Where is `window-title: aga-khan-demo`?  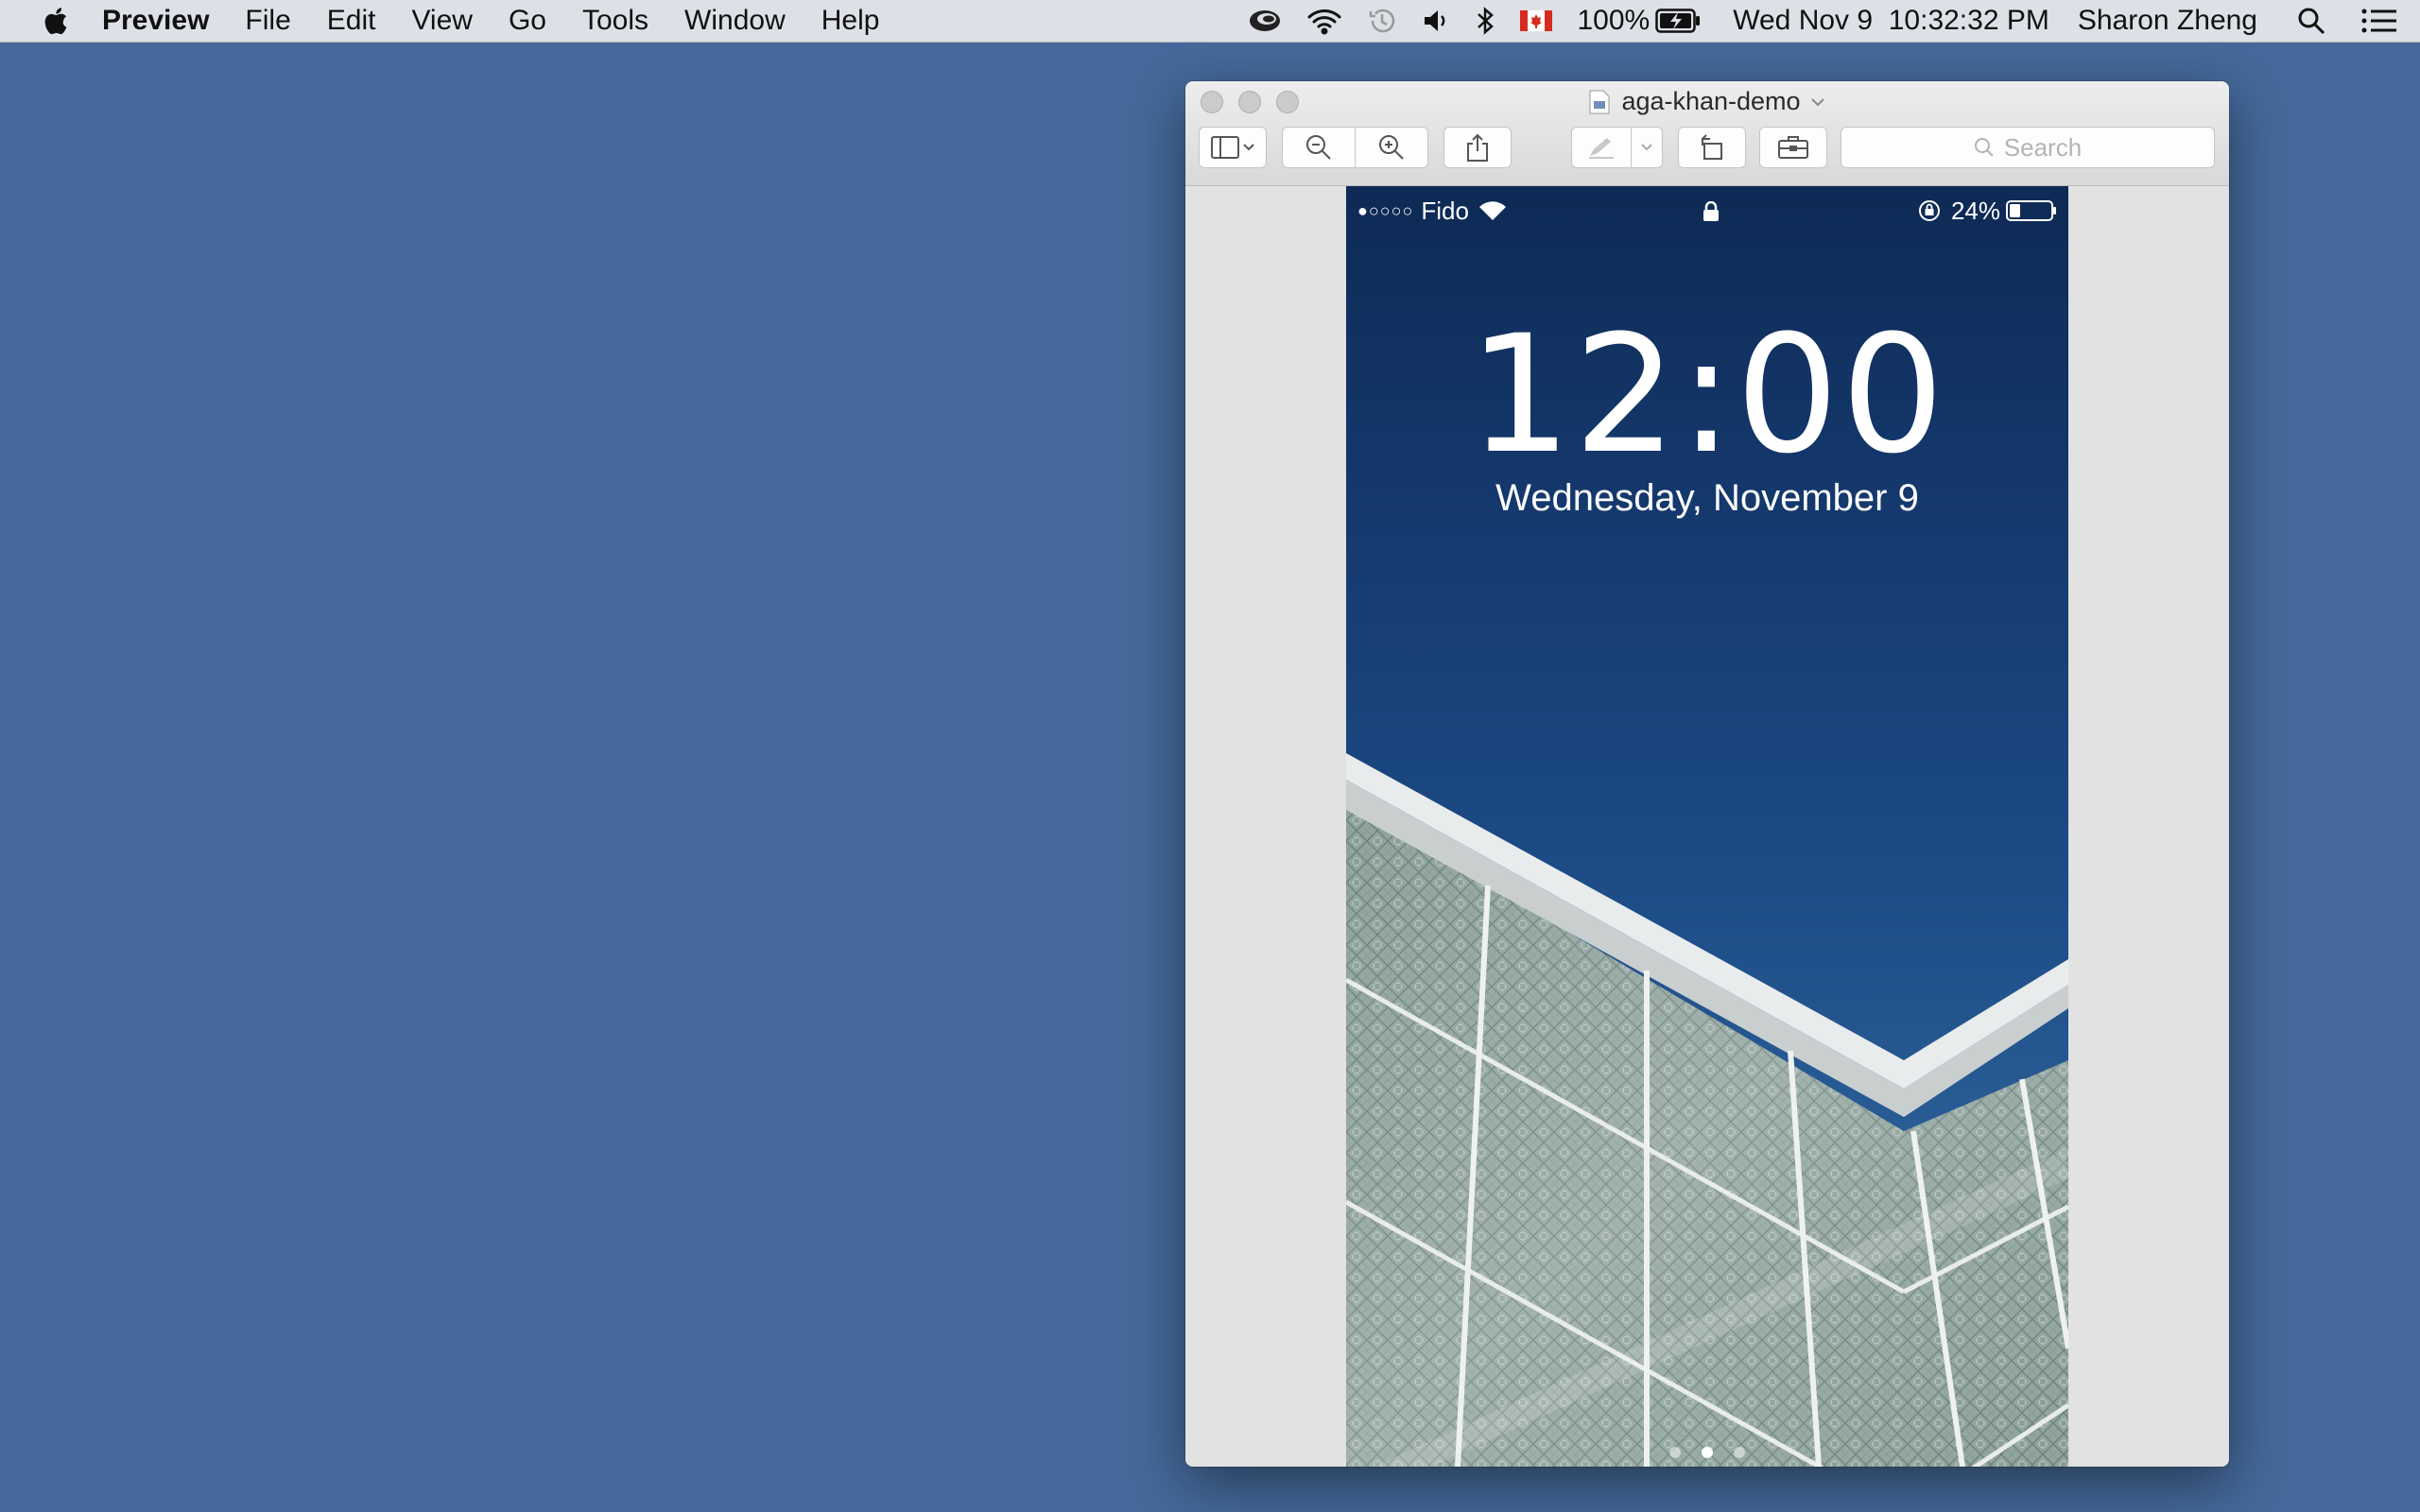 window-title: aga-khan-demo is located at coordinates (1707, 101).